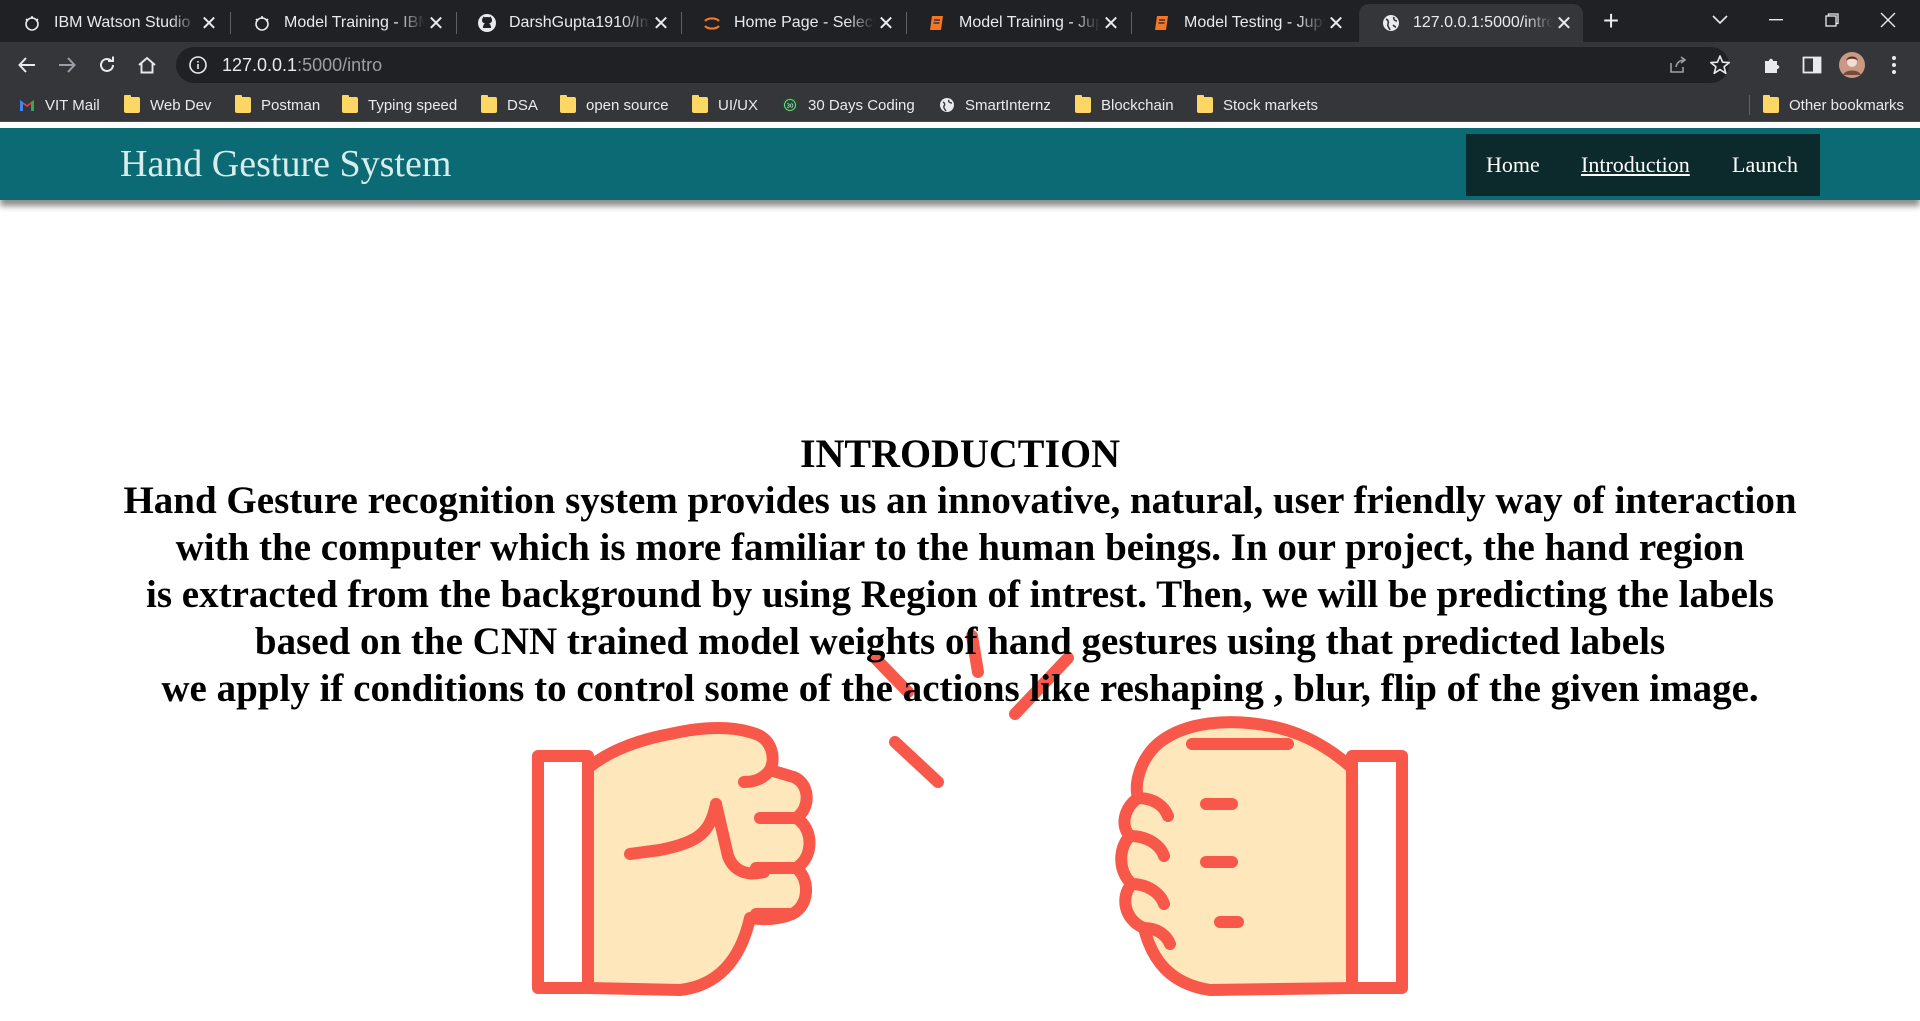  I want to click on site-title: Hand Gesture System, so click(286, 164).